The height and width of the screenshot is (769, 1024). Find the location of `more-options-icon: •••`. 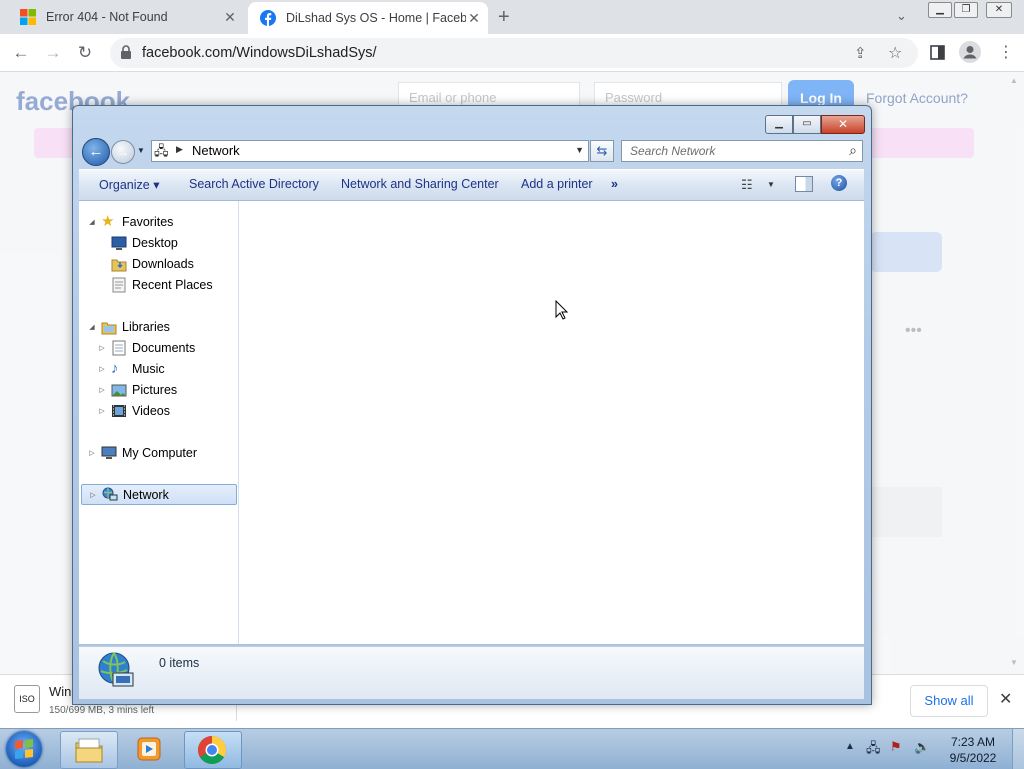

more-options-icon: ••• is located at coordinates (913, 331).